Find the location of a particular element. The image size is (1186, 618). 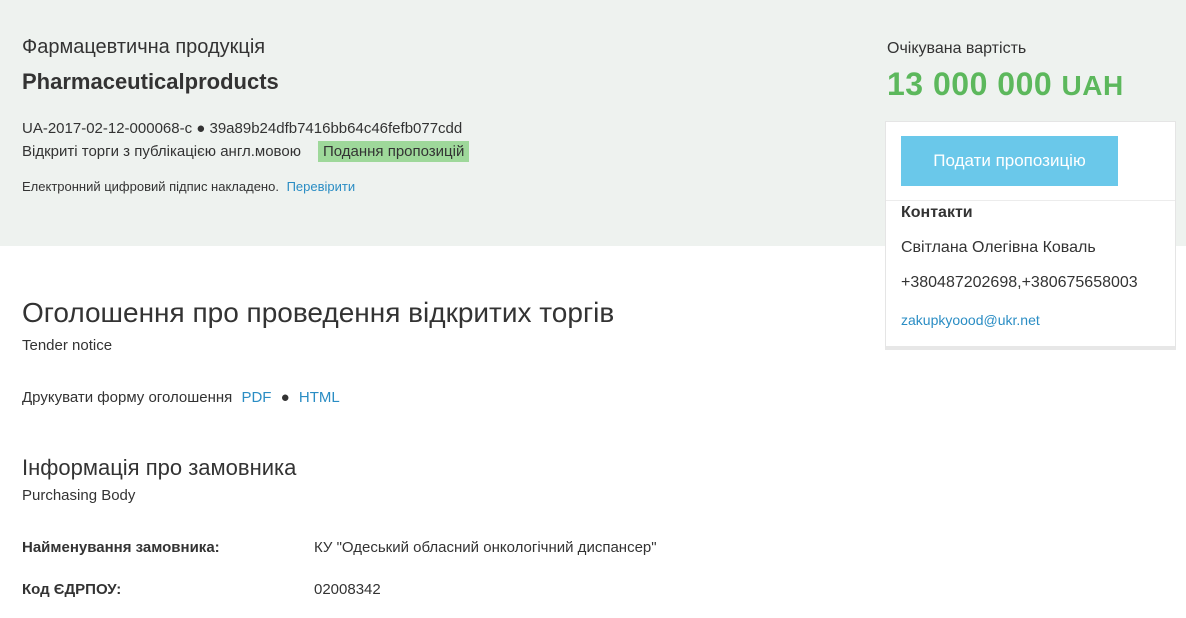

contact-phone: +380487202698,+380675658003 is located at coordinates (1019, 282).